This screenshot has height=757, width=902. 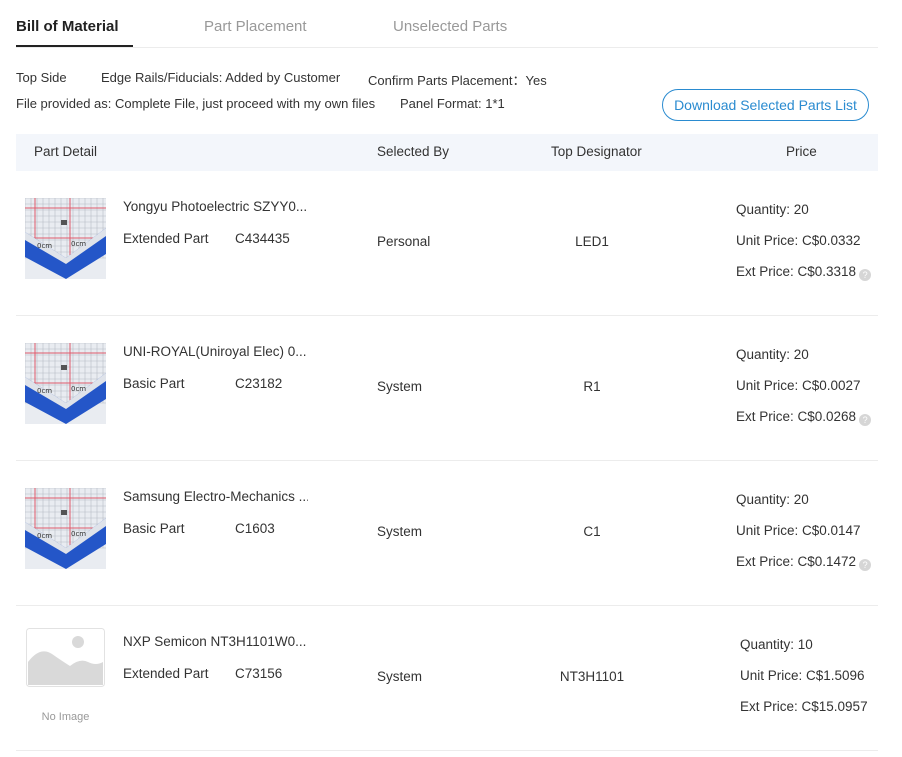 I want to click on ext-price: Ext Price: C$0.0268, so click(x=796, y=416).